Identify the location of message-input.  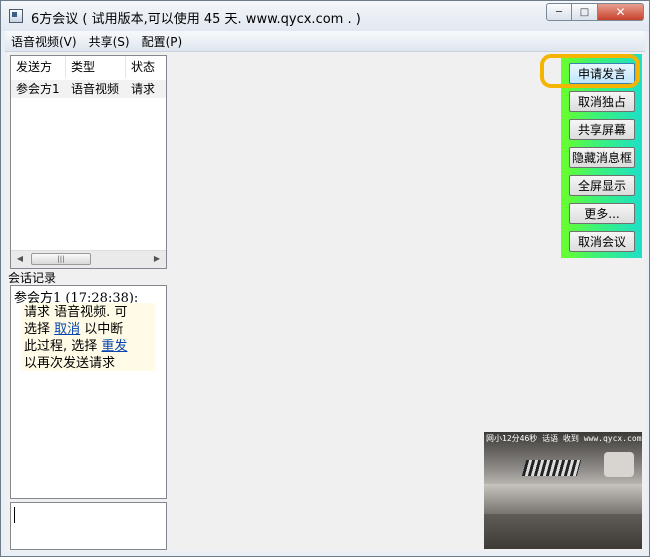
(88, 526).